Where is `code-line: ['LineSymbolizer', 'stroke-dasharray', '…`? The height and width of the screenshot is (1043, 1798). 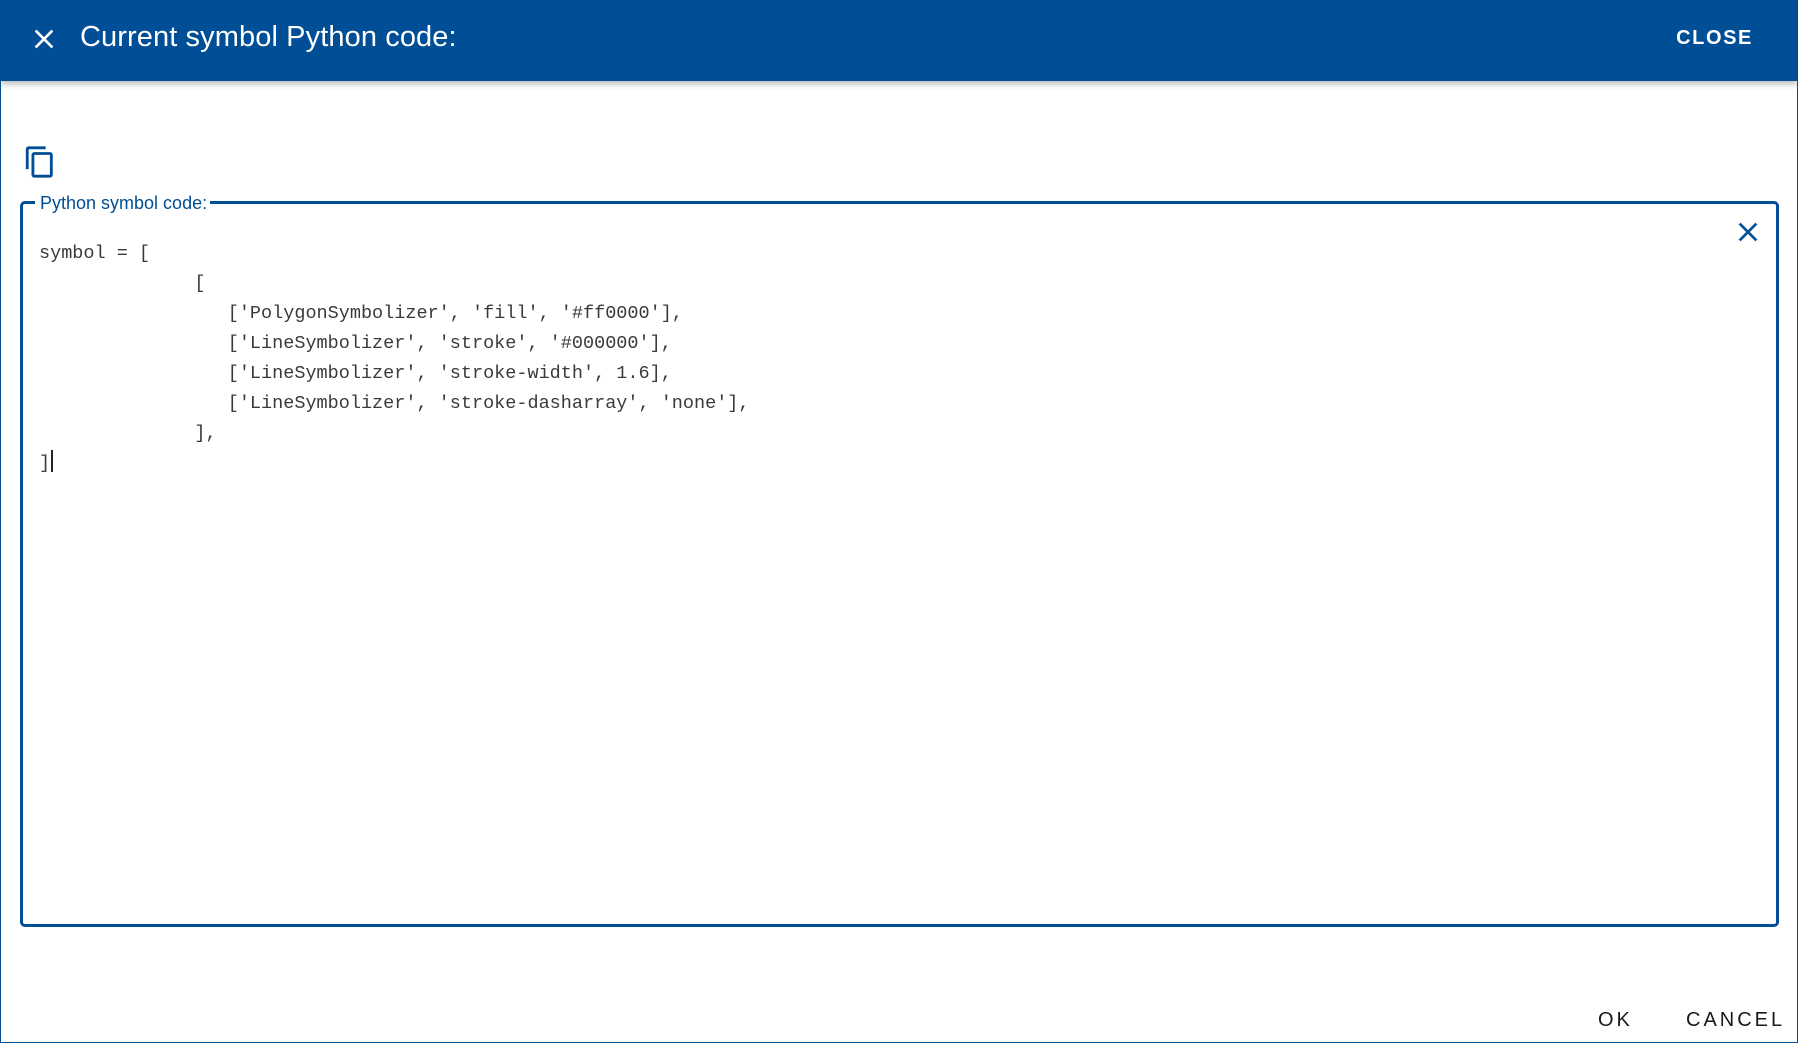
code-line: ['LineSymbolizer', 'stroke-dasharray', '… is located at coordinates (394, 403).